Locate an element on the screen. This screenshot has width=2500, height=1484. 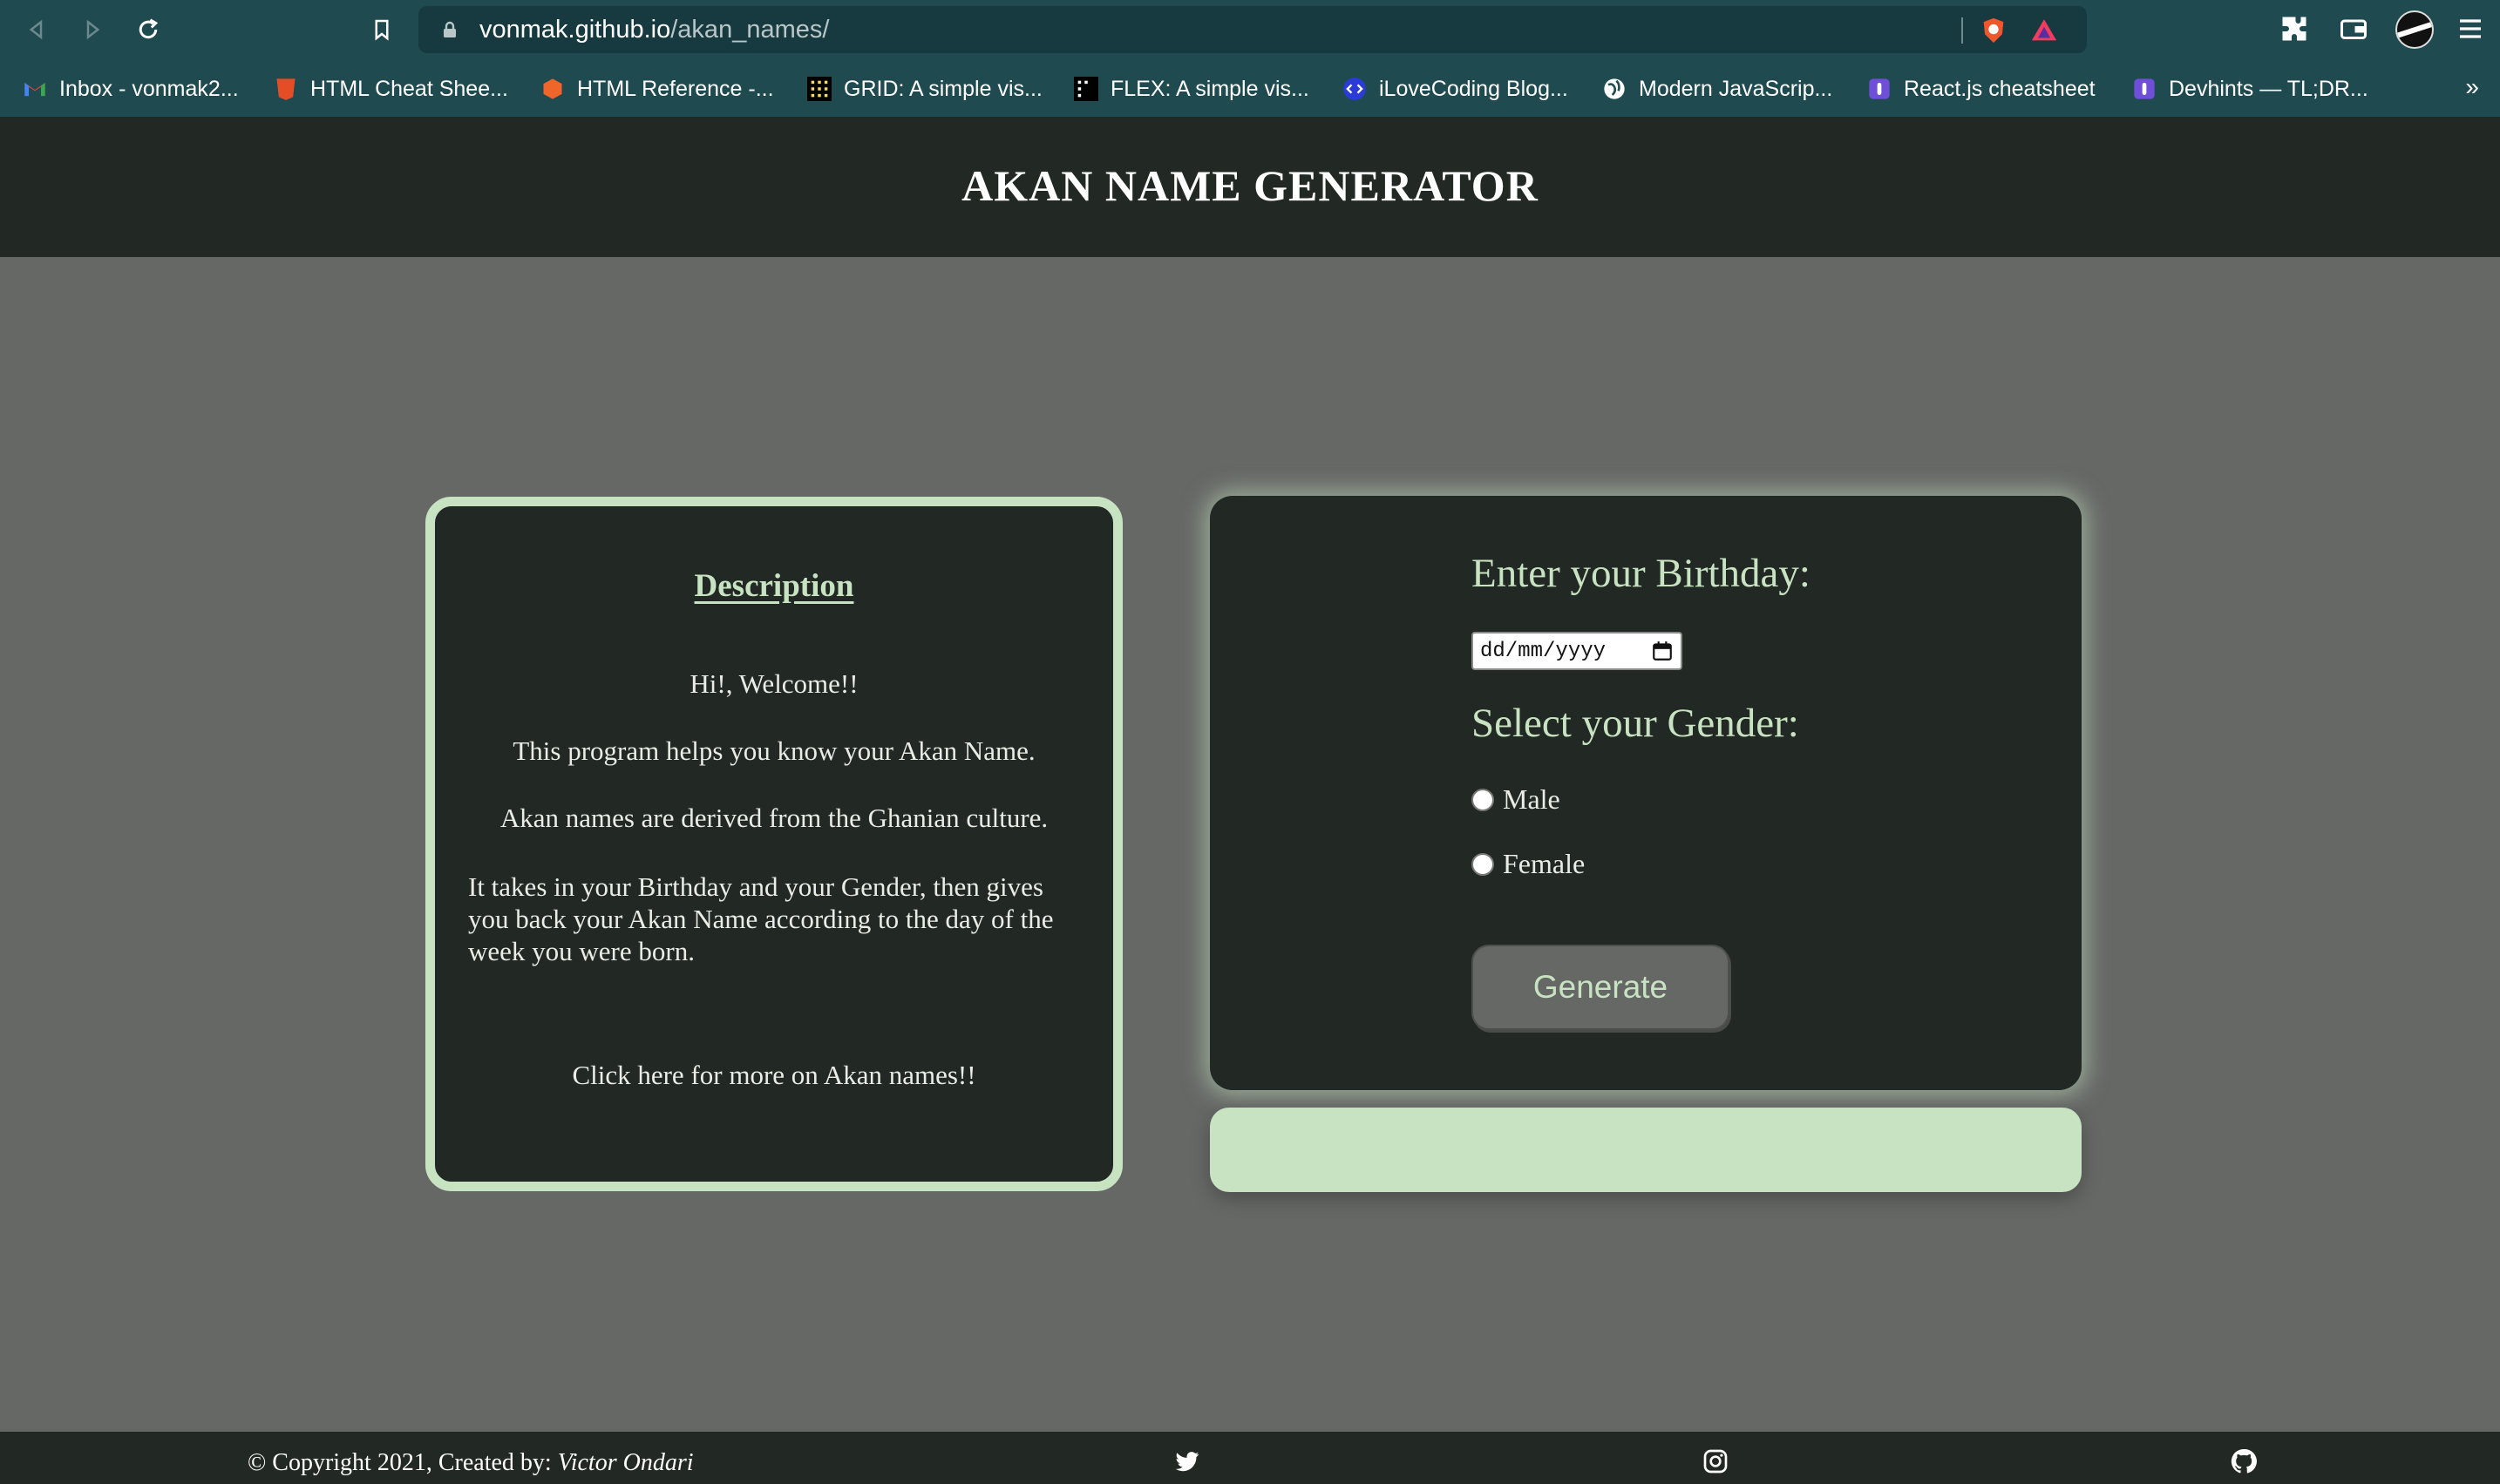
back-button is located at coordinates (36, 29).